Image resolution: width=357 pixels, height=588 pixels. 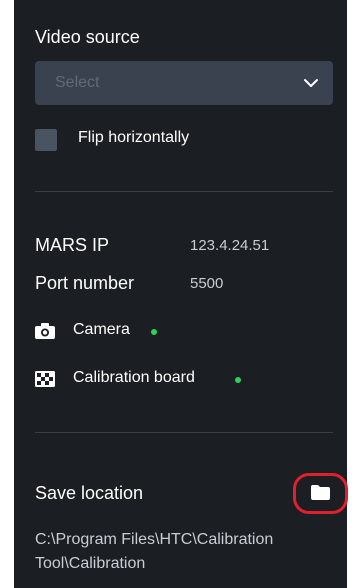 I want to click on calibration-board-status-dot, so click(x=238, y=380).